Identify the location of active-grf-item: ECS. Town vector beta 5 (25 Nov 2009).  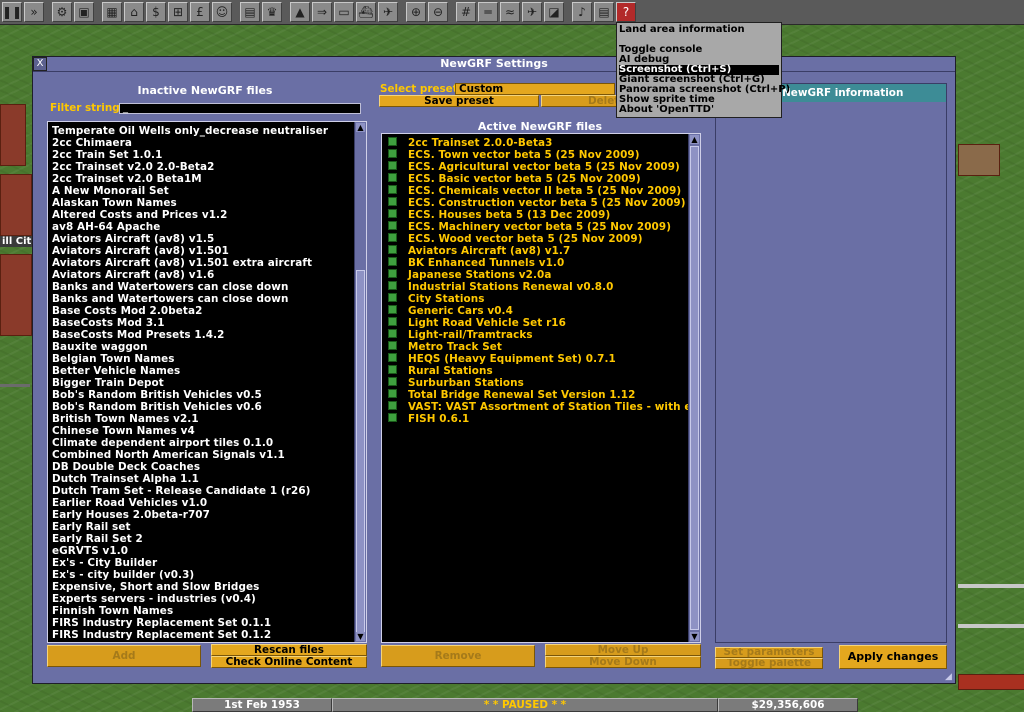
(535, 155).